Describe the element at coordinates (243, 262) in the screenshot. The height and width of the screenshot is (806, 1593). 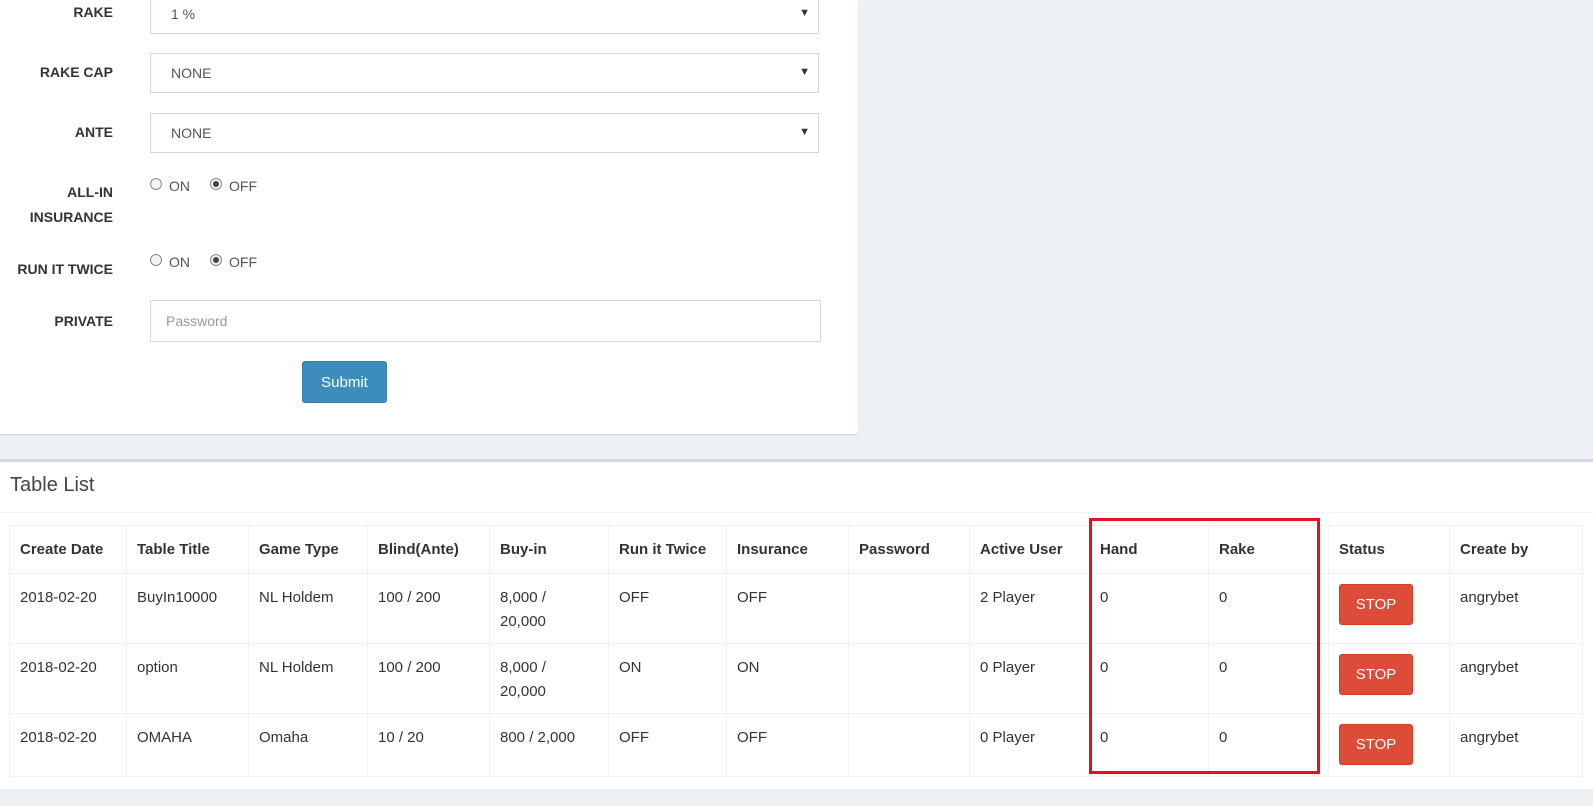
I see `run-it-twice-off-label: OFF` at that location.